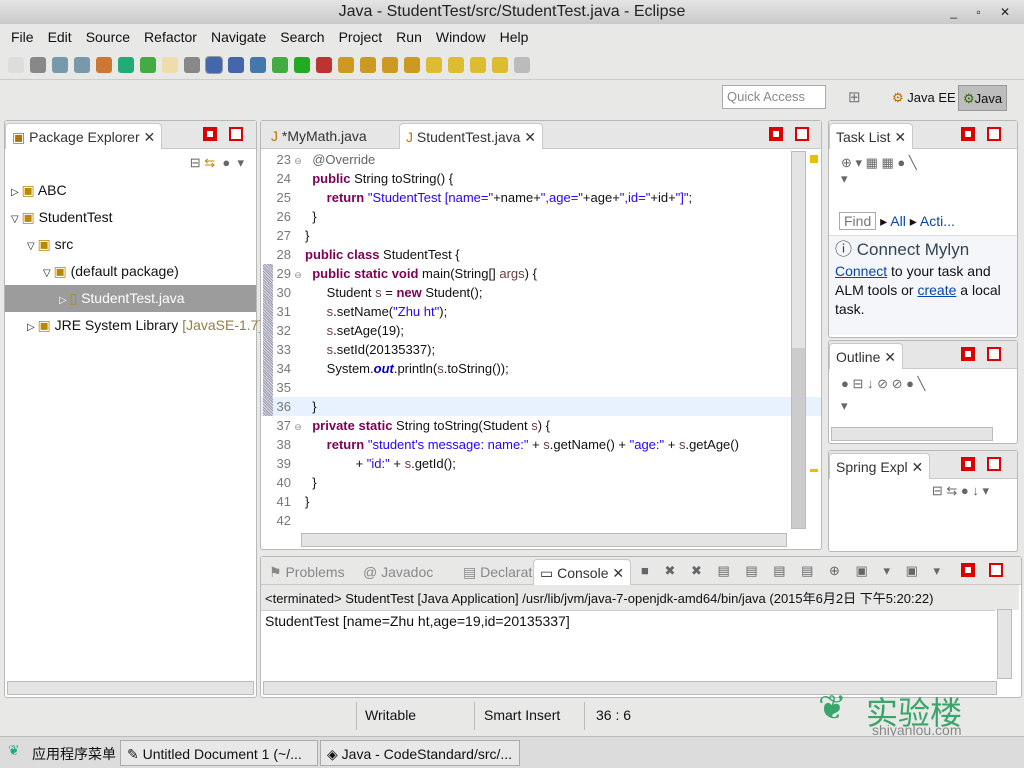 The image size is (1024, 768). I want to click on editor-tab: J *MyMath.java, so click(319, 136).